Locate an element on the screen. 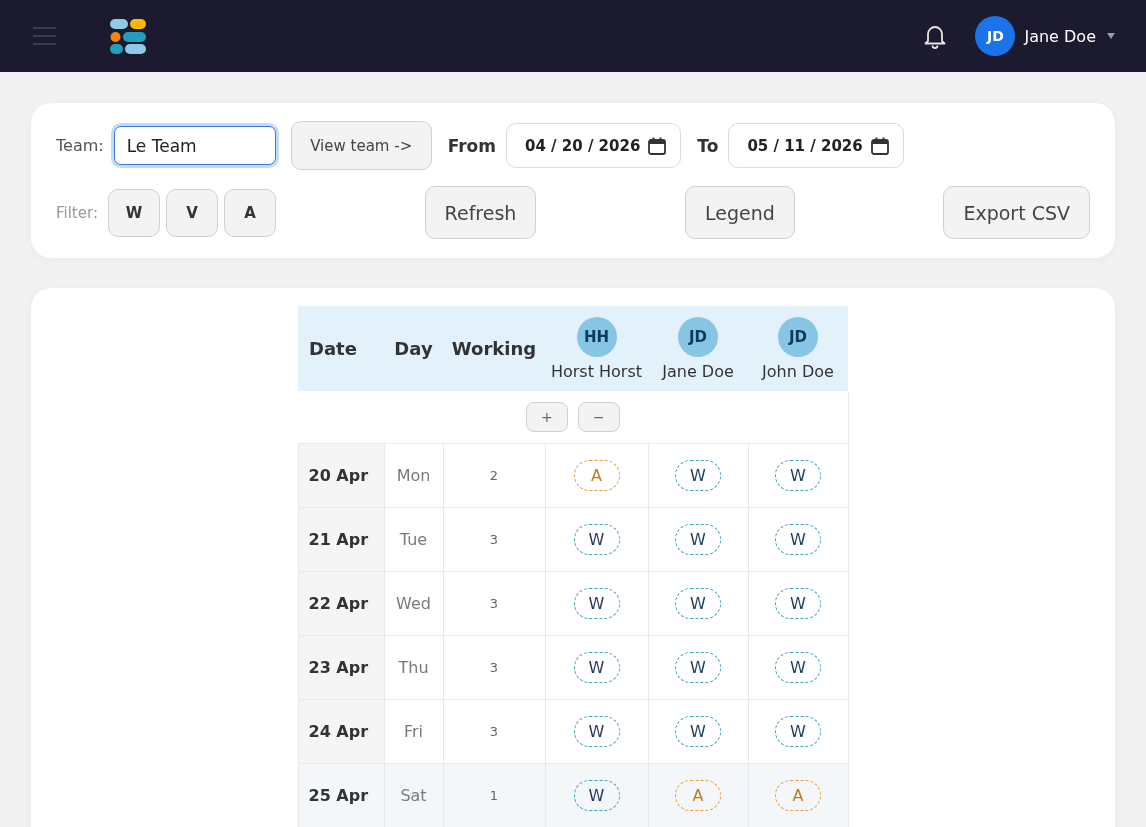 Image resolution: width=1146 pixels, height=827 pixels. from-date-field: 04 / 20 / 2026 is located at coordinates (594, 145).